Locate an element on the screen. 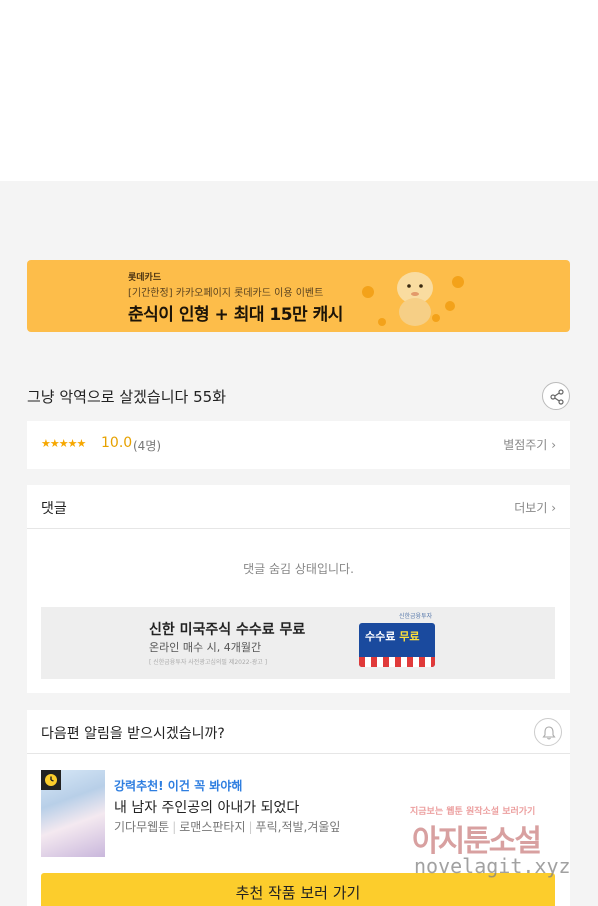 This screenshot has height=906, width=598. banner-subtitle: [기간한정] 카카오페이지 롯데카드 이용 이벤트 is located at coordinates (226, 293).